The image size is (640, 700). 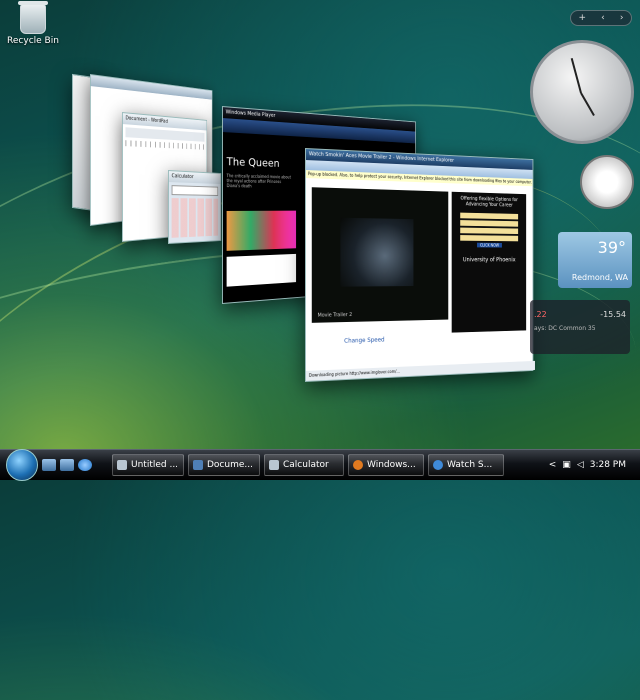 I want to click on tray-chevron-icon: <, so click(x=553, y=465).